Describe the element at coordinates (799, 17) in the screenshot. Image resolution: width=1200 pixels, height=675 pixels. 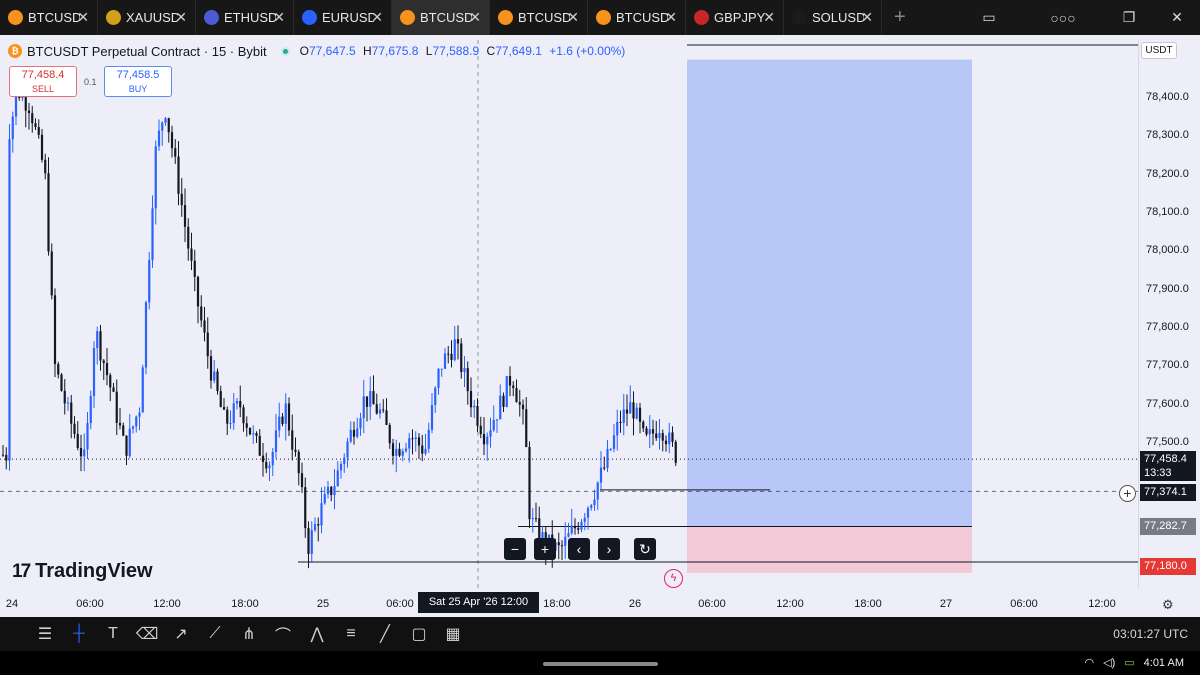
I see `solana-icon` at that location.